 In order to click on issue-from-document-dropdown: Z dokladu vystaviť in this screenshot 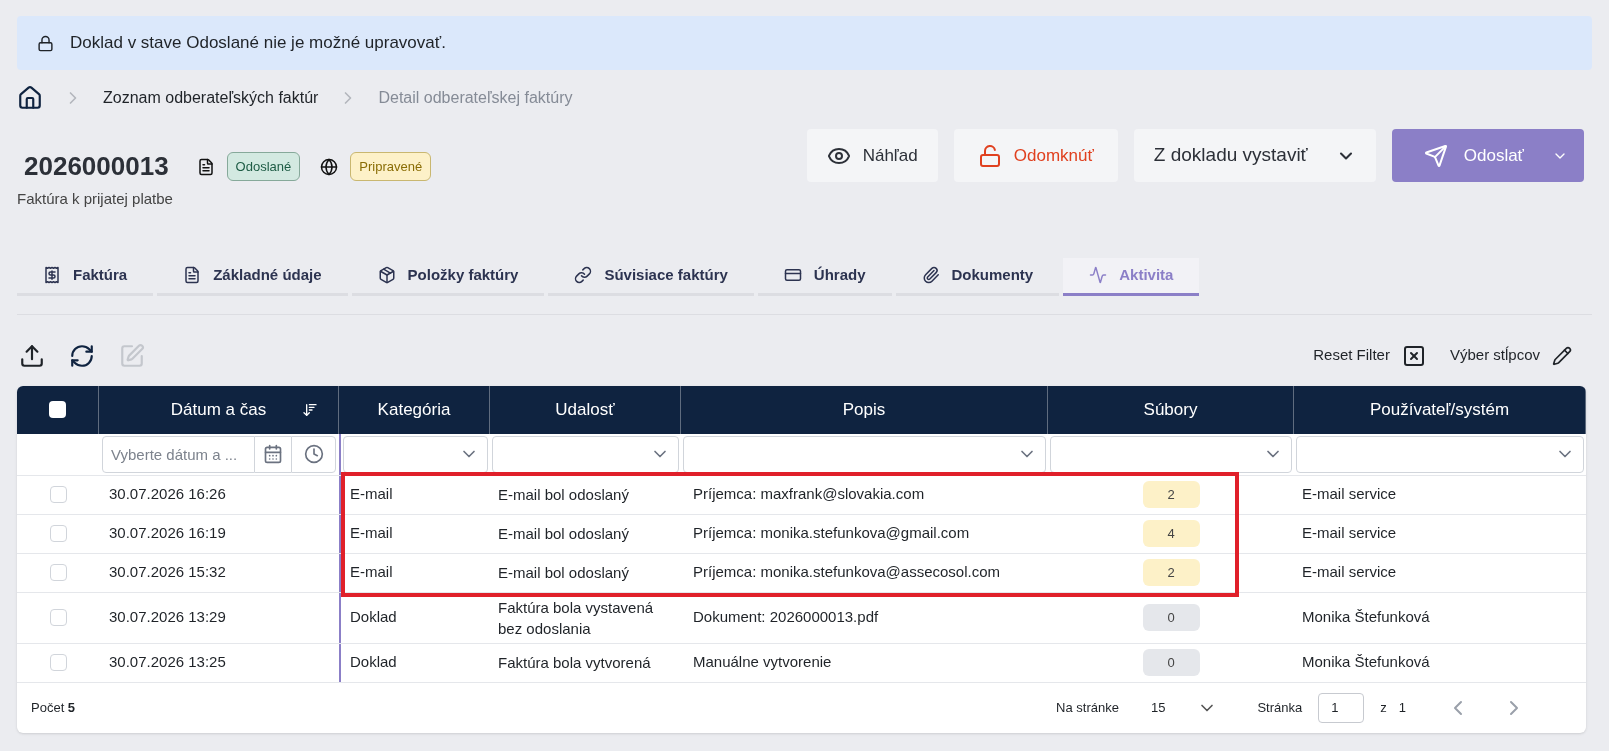, I will do `click(1254, 155)`.